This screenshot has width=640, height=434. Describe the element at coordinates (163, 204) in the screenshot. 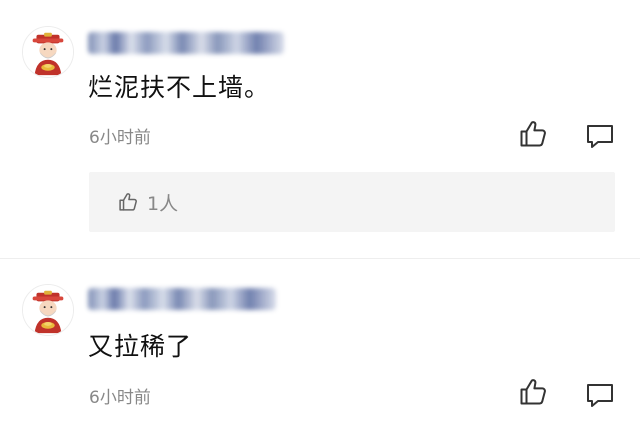

I see `likes-count: 1人` at that location.